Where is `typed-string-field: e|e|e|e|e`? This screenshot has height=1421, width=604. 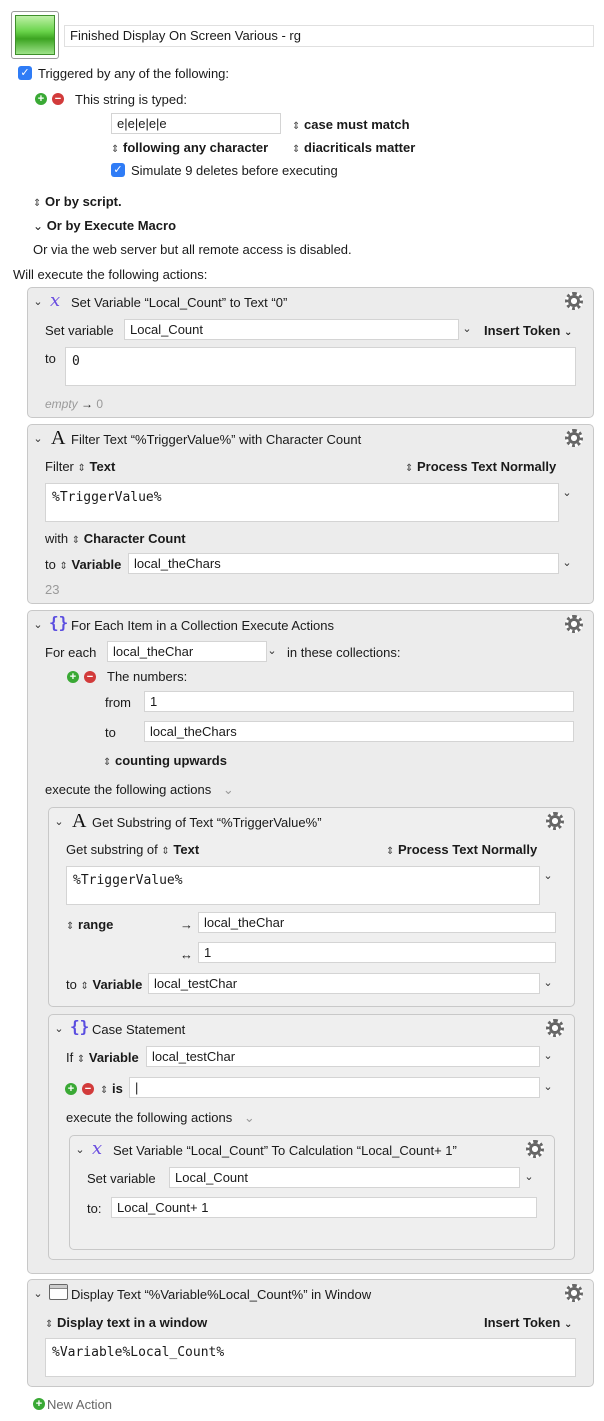
typed-string-field: e|e|e|e|e is located at coordinates (196, 123).